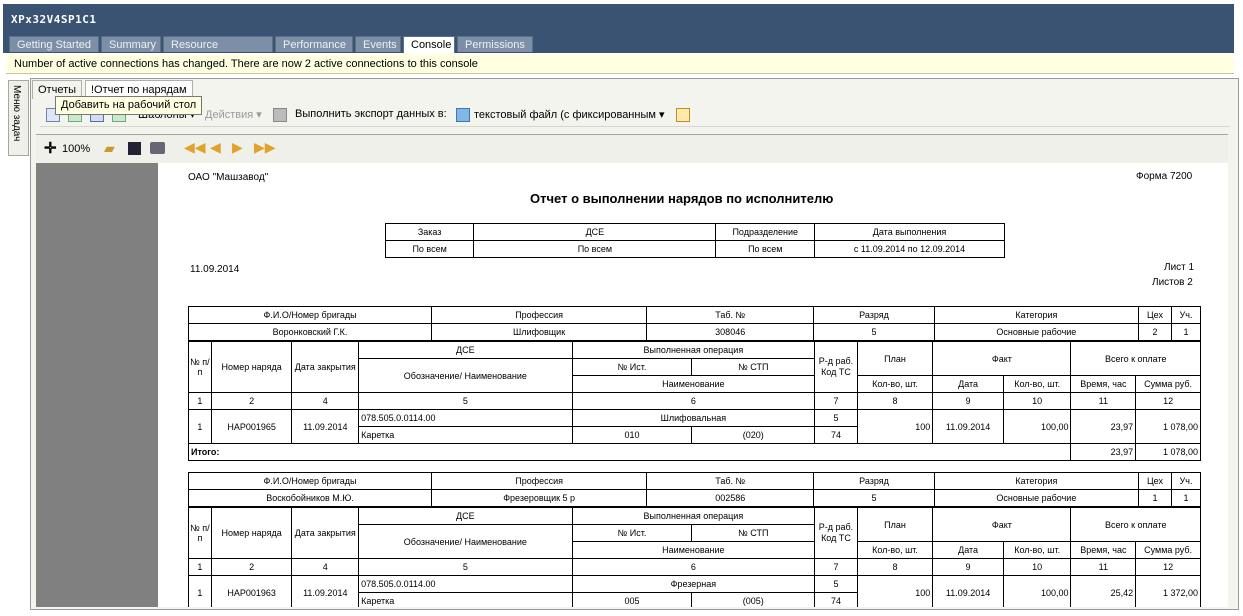 The image size is (1243, 616). I want to click on task-menu-tab: Меню задач, so click(18, 118).